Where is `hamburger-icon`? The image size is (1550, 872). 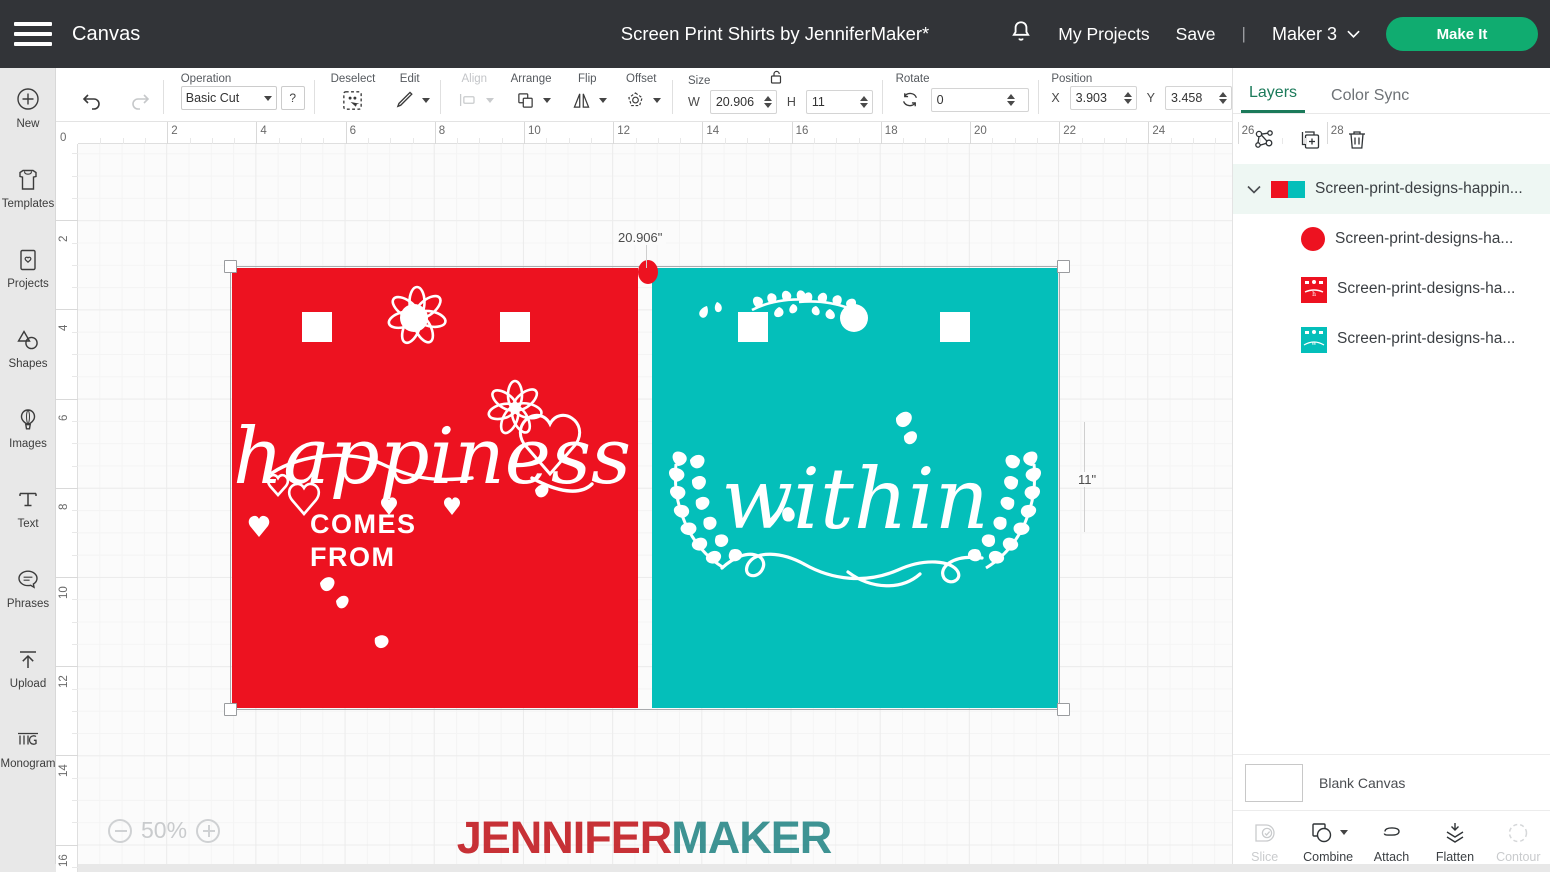
hamburger-icon is located at coordinates (33, 34).